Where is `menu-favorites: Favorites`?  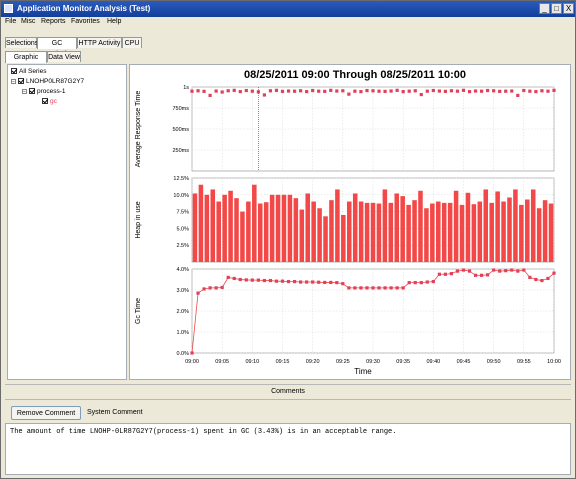
menu-favorites: Favorites is located at coordinates (85, 21).